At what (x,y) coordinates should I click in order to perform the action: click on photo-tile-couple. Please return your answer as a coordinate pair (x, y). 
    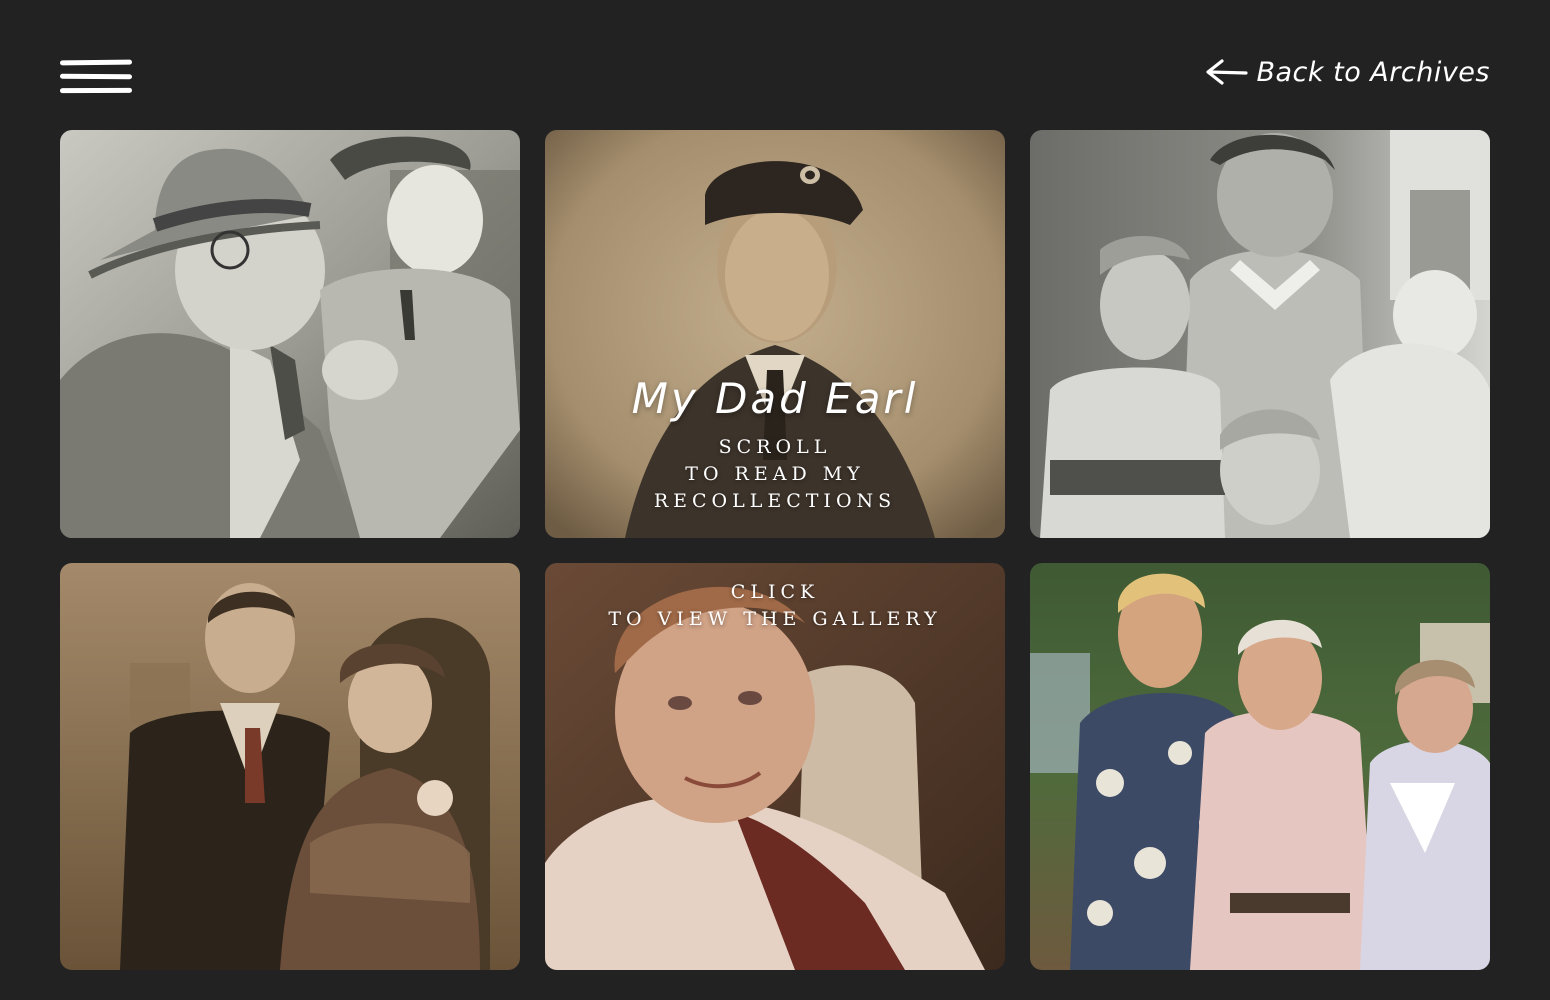
    Looking at the image, I should click on (290, 766).